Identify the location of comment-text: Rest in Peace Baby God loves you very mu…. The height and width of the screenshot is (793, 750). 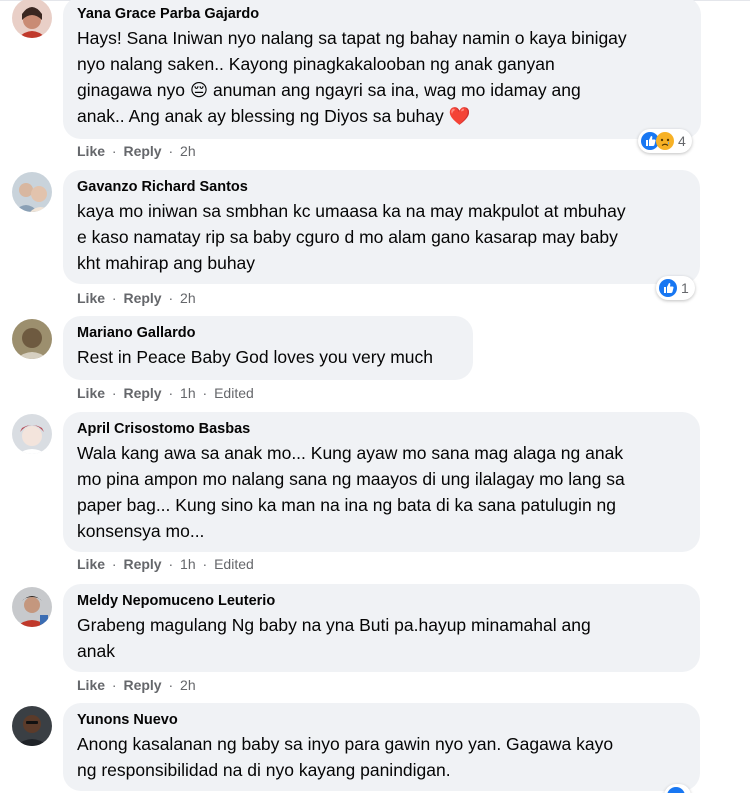
(255, 357).